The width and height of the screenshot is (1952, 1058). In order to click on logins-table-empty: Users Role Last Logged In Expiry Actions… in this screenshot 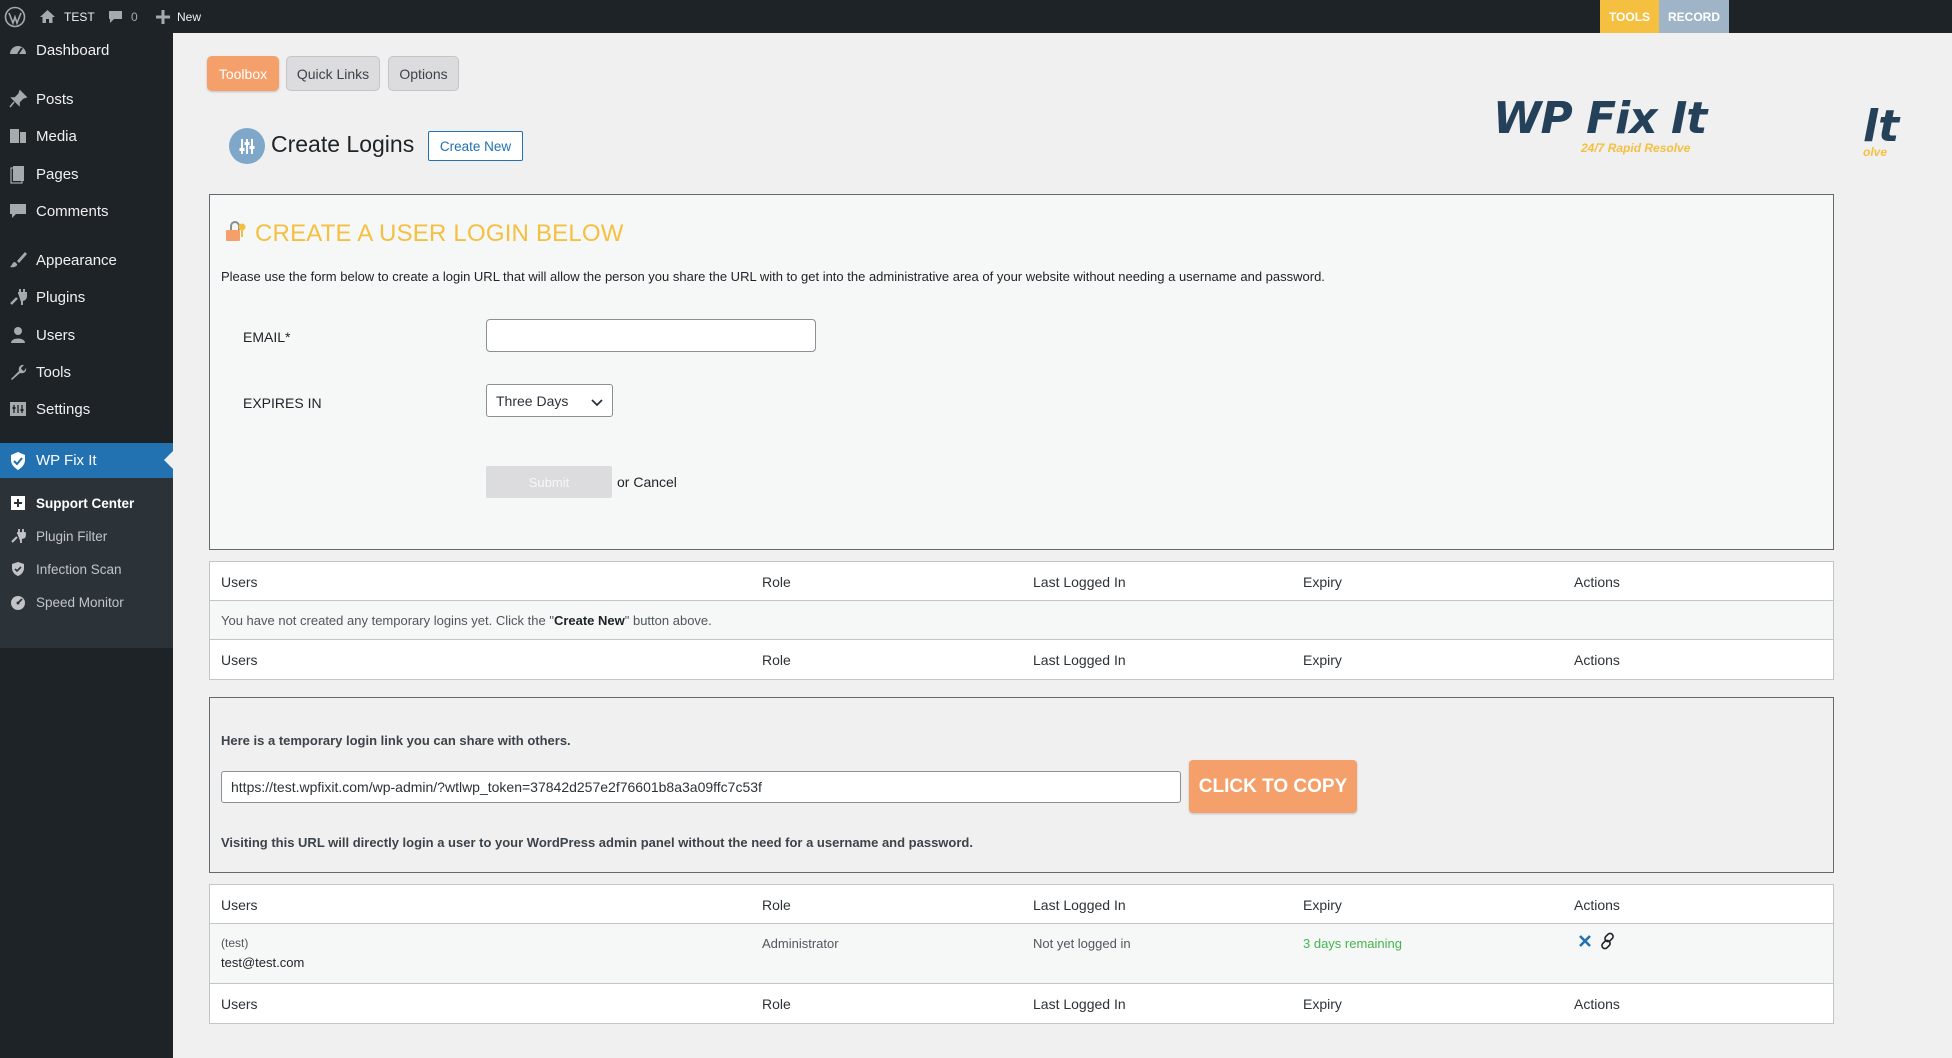, I will do `click(1021, 620)`.